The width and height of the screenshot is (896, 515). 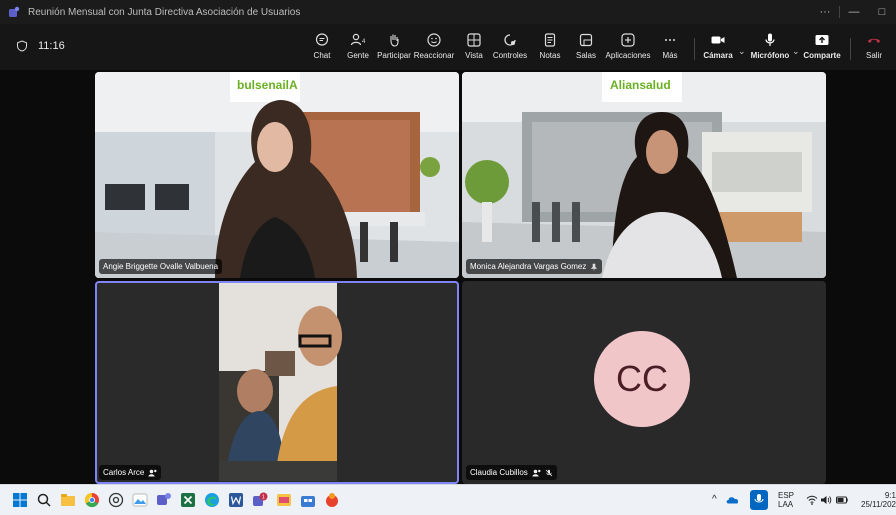 I want to click on participant-name-label: Monica Alejandra Vargas Gomez, so click(x=534, y=266).